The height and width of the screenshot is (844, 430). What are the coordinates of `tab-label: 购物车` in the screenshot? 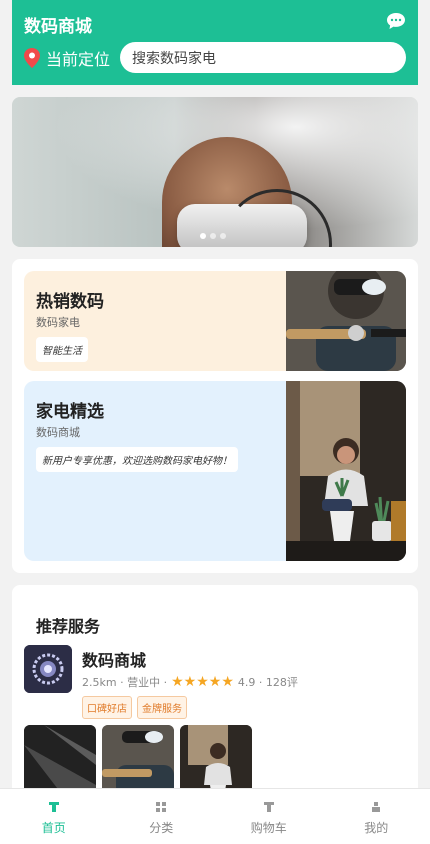 It's located at (268, 828).